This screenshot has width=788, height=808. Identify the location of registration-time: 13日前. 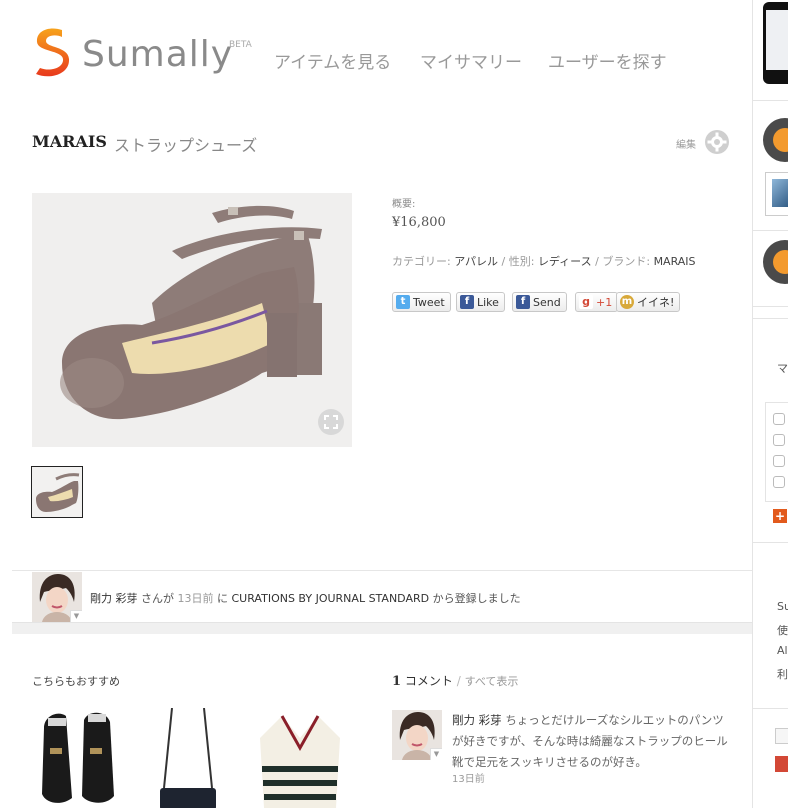
(195, 598).